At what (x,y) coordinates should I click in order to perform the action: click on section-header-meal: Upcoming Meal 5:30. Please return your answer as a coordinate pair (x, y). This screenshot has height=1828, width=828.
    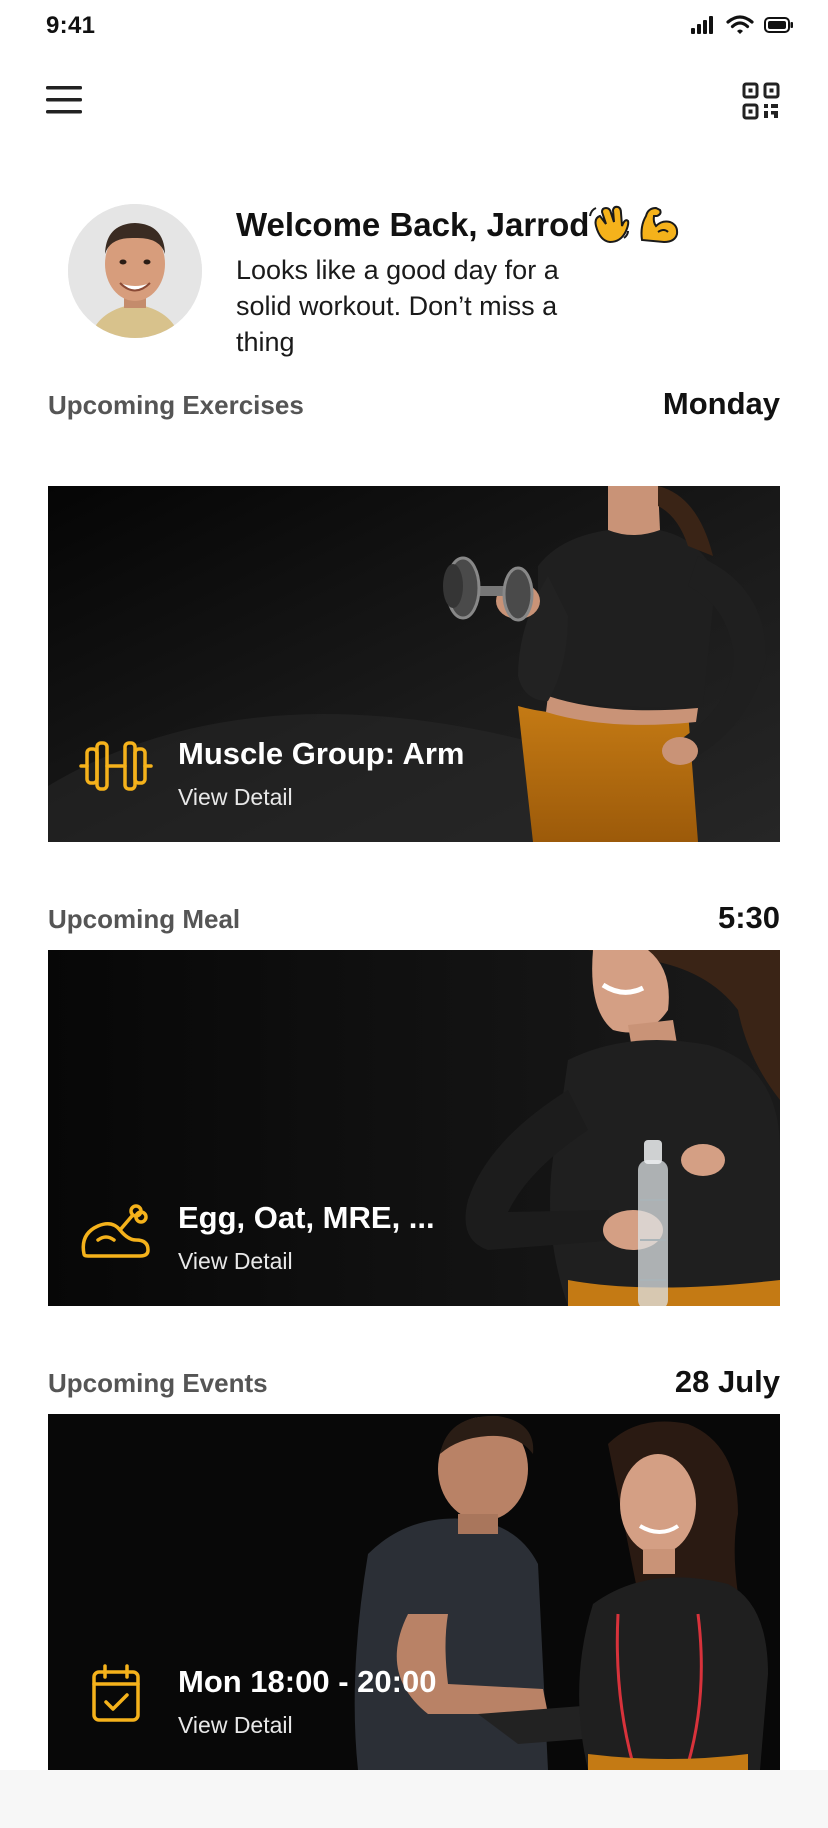
    Looking at the image, I should click on (414, 918).